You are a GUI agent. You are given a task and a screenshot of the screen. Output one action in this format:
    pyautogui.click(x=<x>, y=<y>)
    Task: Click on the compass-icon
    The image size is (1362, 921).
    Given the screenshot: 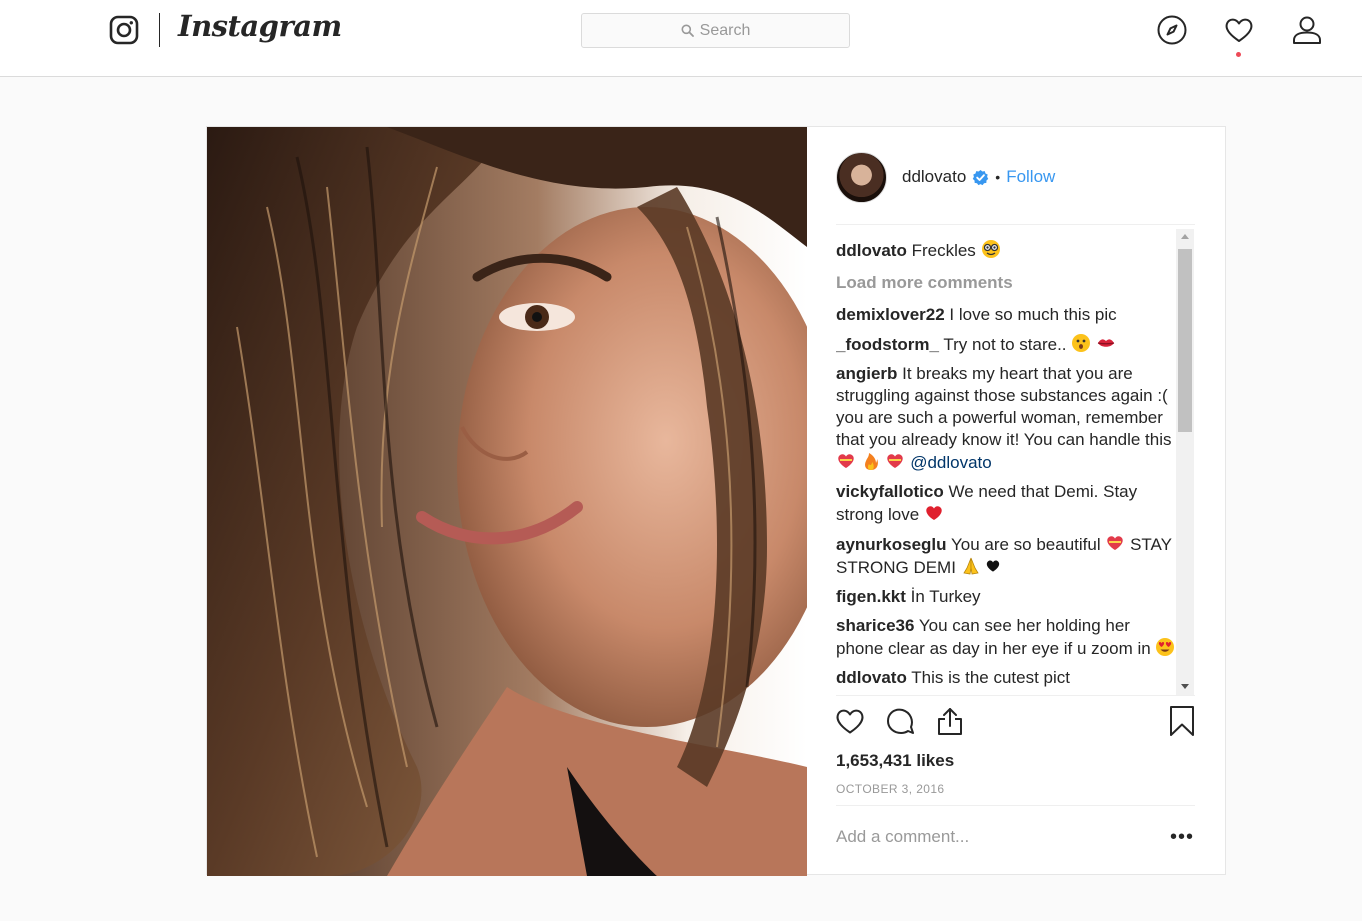 What is the action you would take?
    pyautogui.click(x=1172, y=30)
    